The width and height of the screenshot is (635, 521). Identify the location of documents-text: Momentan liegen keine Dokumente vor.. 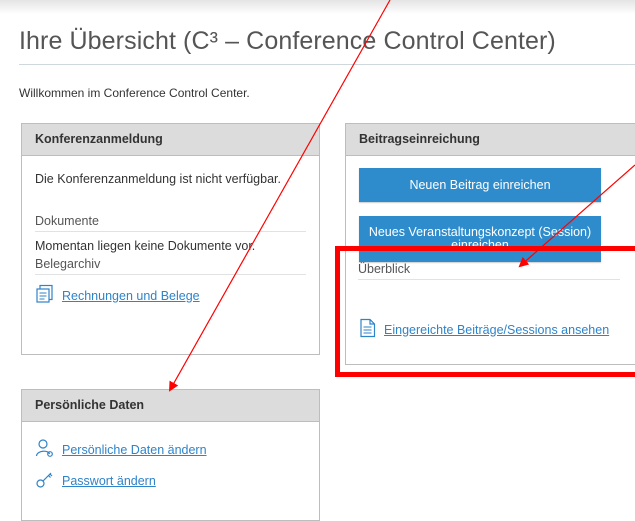
(145, 246).